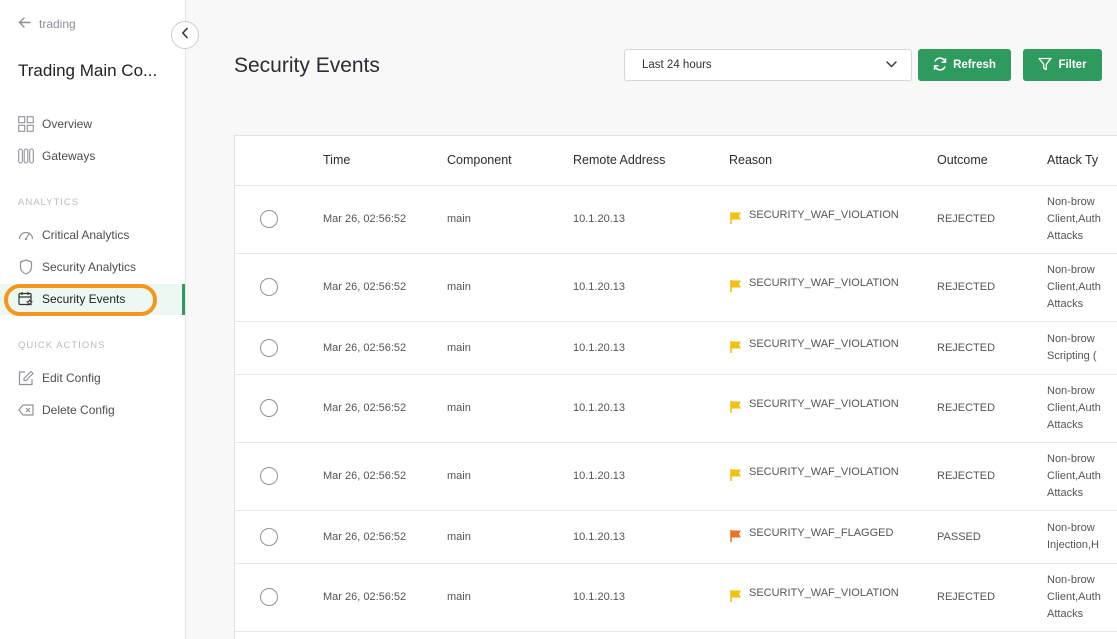  What do you see at coordinates (1065, 613) in the screenshot?
I see `attack-type-line: Attacks` at bounding box center [1065, 613].